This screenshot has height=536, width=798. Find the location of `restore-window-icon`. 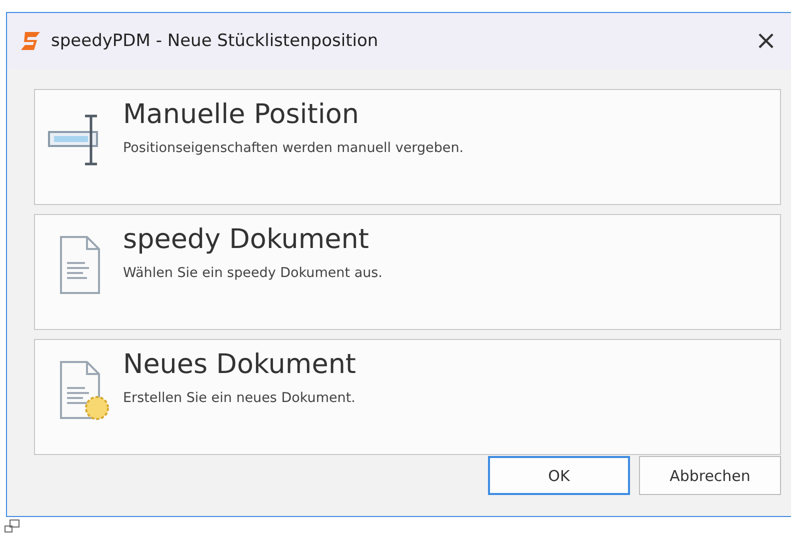

restore-window-icon is located at coordinates (12, 526).